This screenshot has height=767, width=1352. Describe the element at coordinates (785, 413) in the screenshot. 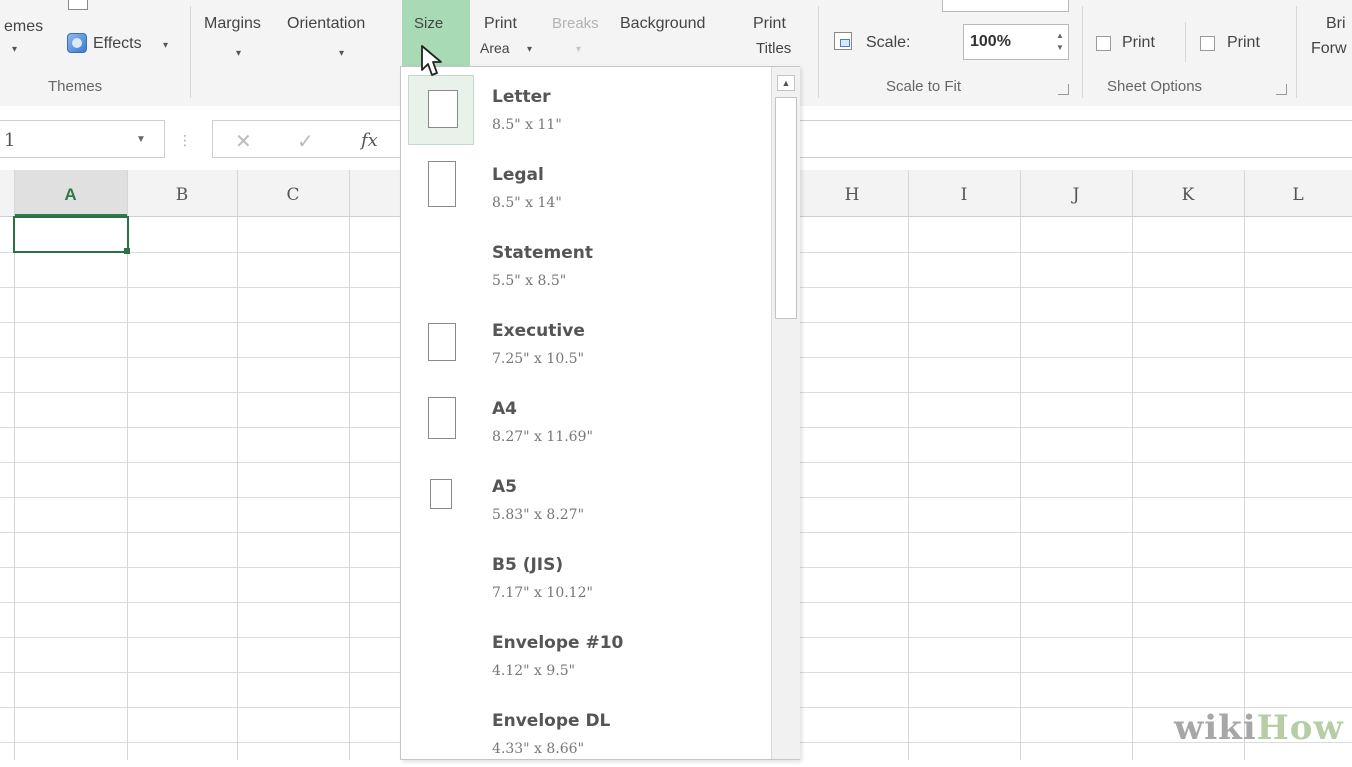

I see `dropdown-scrollbar: ▲` at that location.